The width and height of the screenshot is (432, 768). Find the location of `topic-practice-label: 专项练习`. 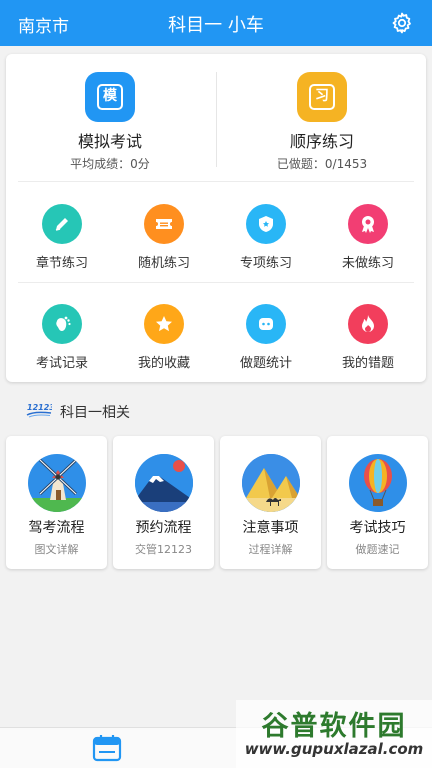

topic-practice-label: 专项练习 is located at coordinates (265, 263).